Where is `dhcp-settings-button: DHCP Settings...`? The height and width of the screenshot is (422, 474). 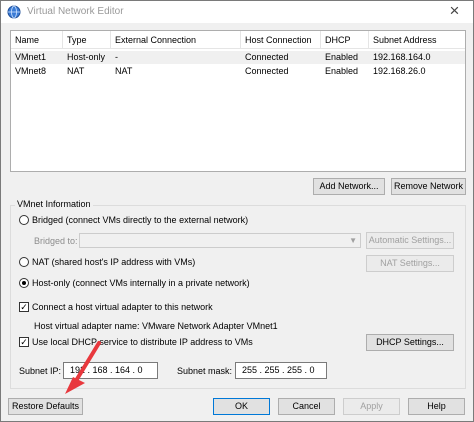 dhcp-settings-button: DHCP Settings... is located at coordinates (410, 342).